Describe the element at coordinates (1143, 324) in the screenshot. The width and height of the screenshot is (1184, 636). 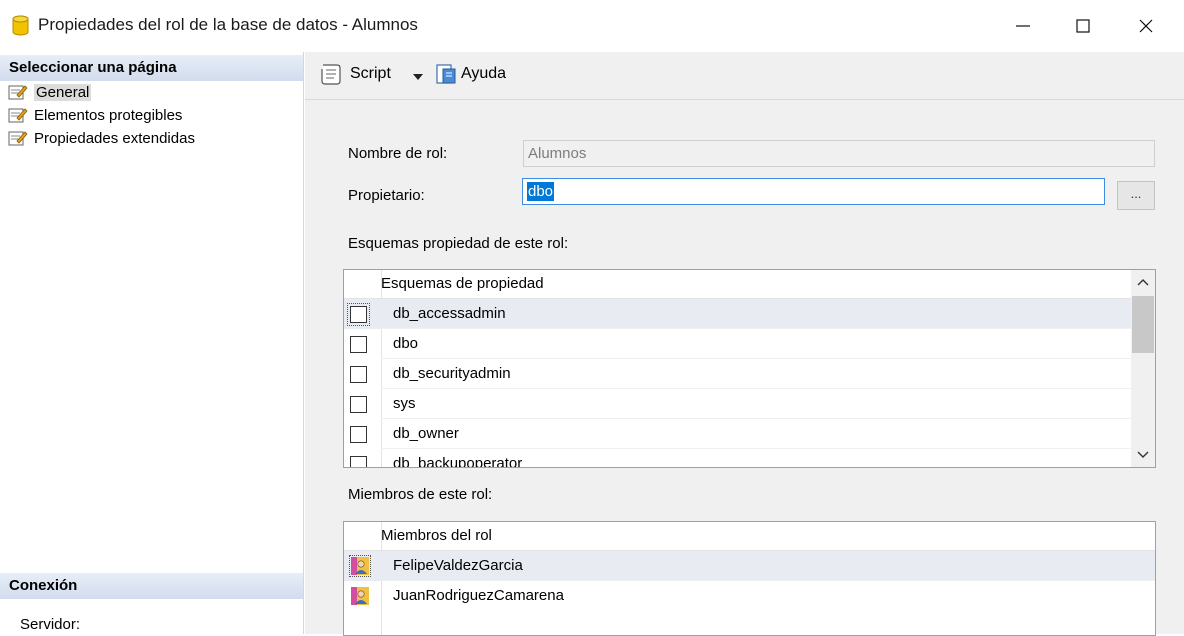
I see `scroll-thumb` at that location.